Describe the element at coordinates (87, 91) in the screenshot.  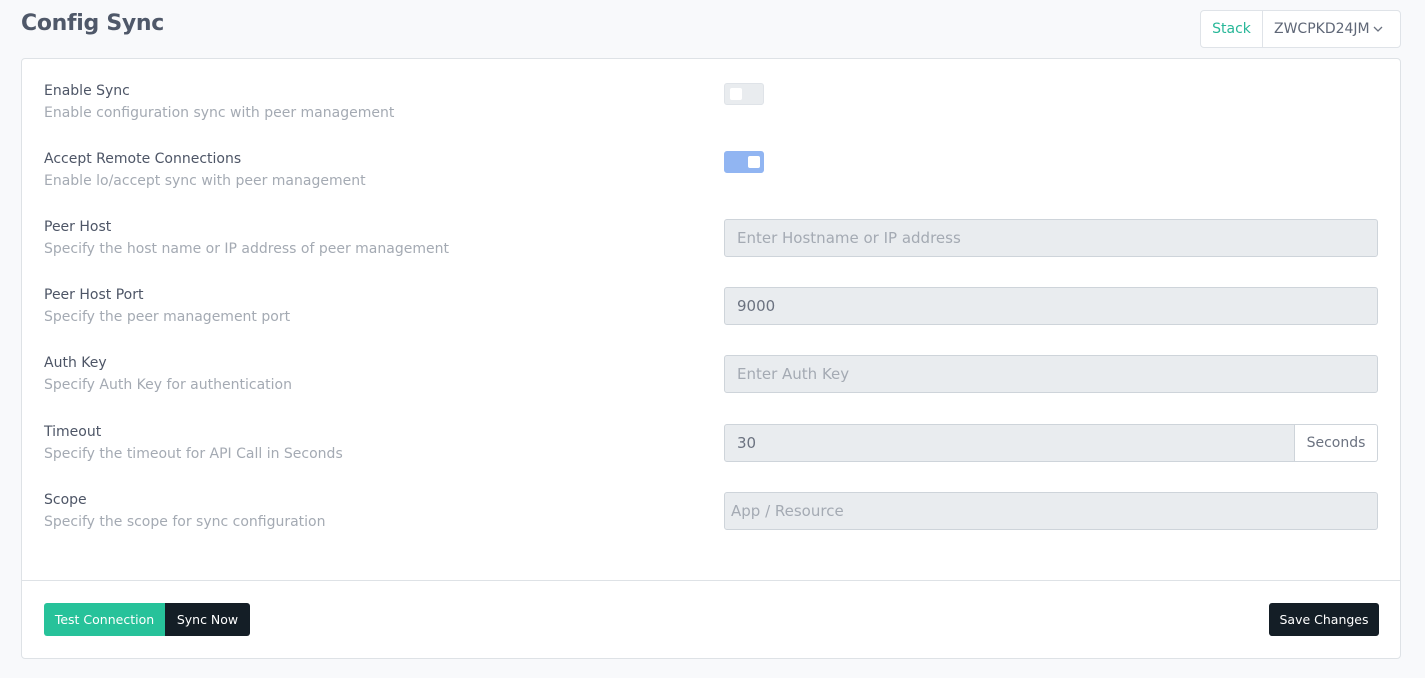
I see `setting-label: Enable Sync` at that location.